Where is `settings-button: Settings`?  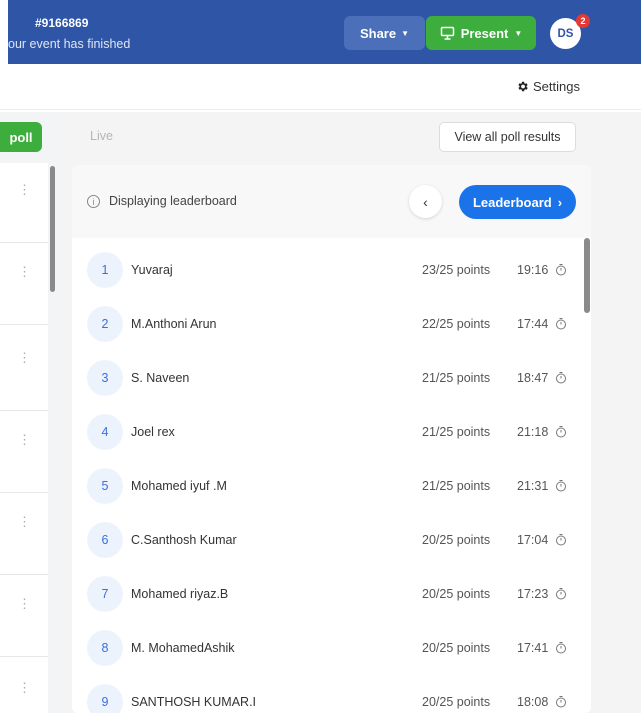
settings-button: Settings is located at coordinates (548, 86).